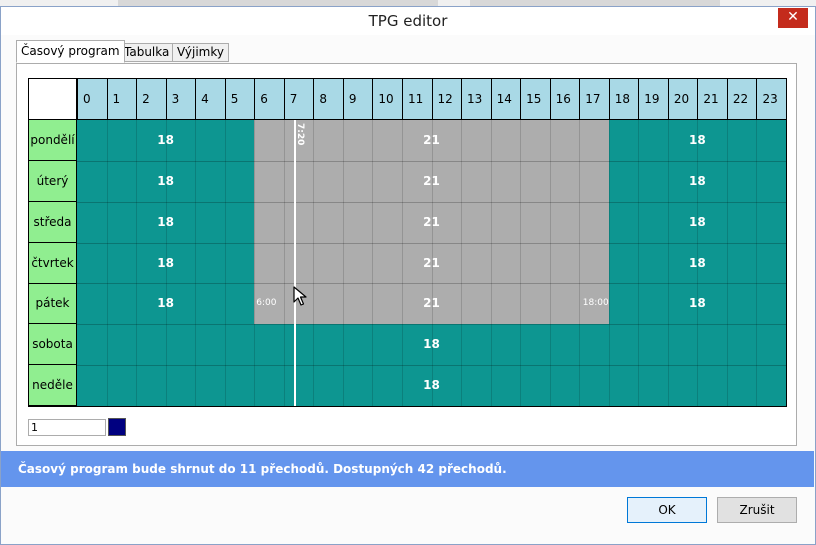  Describe the element at coordinates (535, 99) in the screenshot. I see `hour-label: 15` at that location.